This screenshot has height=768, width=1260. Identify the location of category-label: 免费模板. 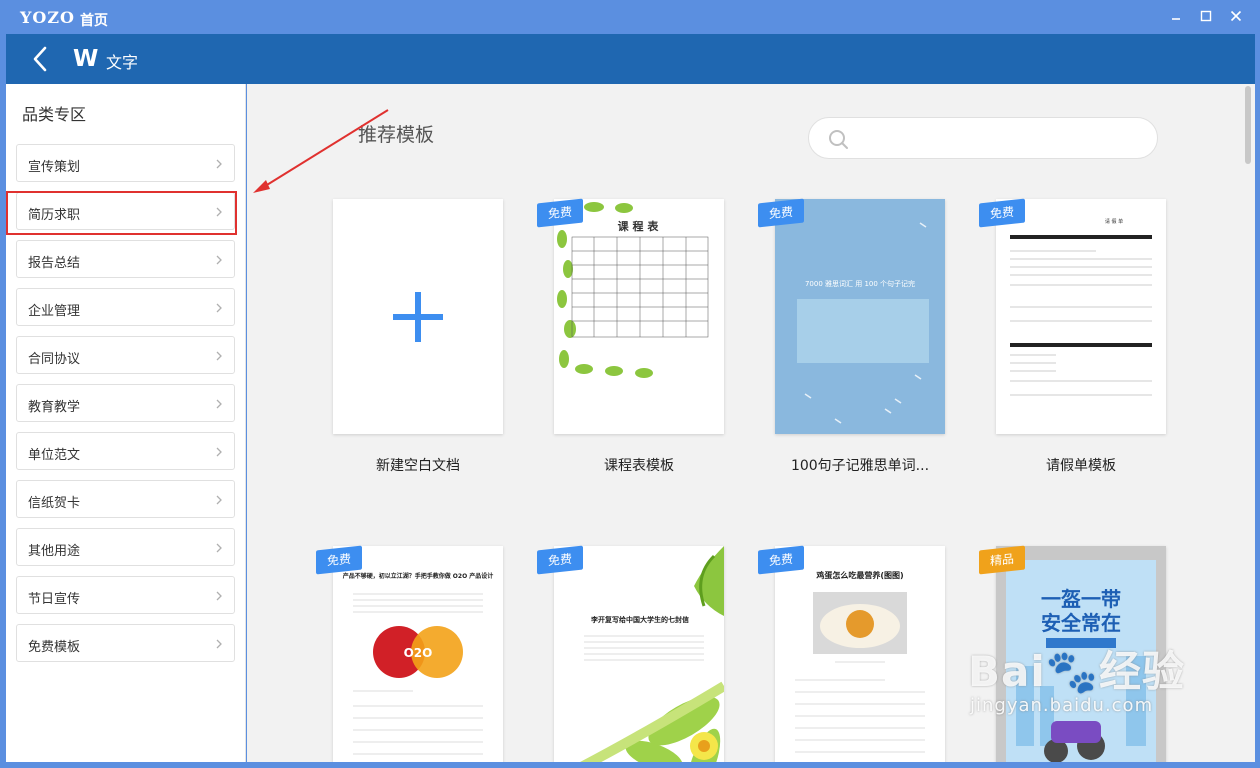
(54, 647).